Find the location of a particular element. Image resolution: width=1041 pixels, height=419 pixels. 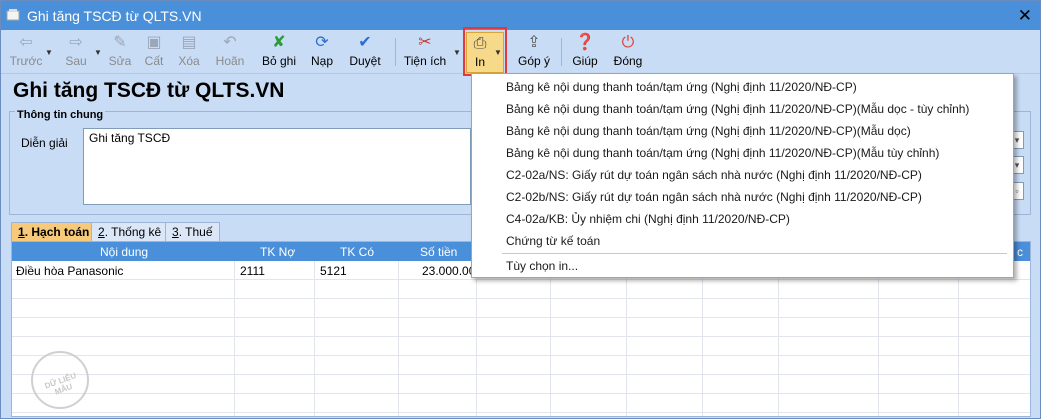

app-icon is located at coordinates (13, 15).